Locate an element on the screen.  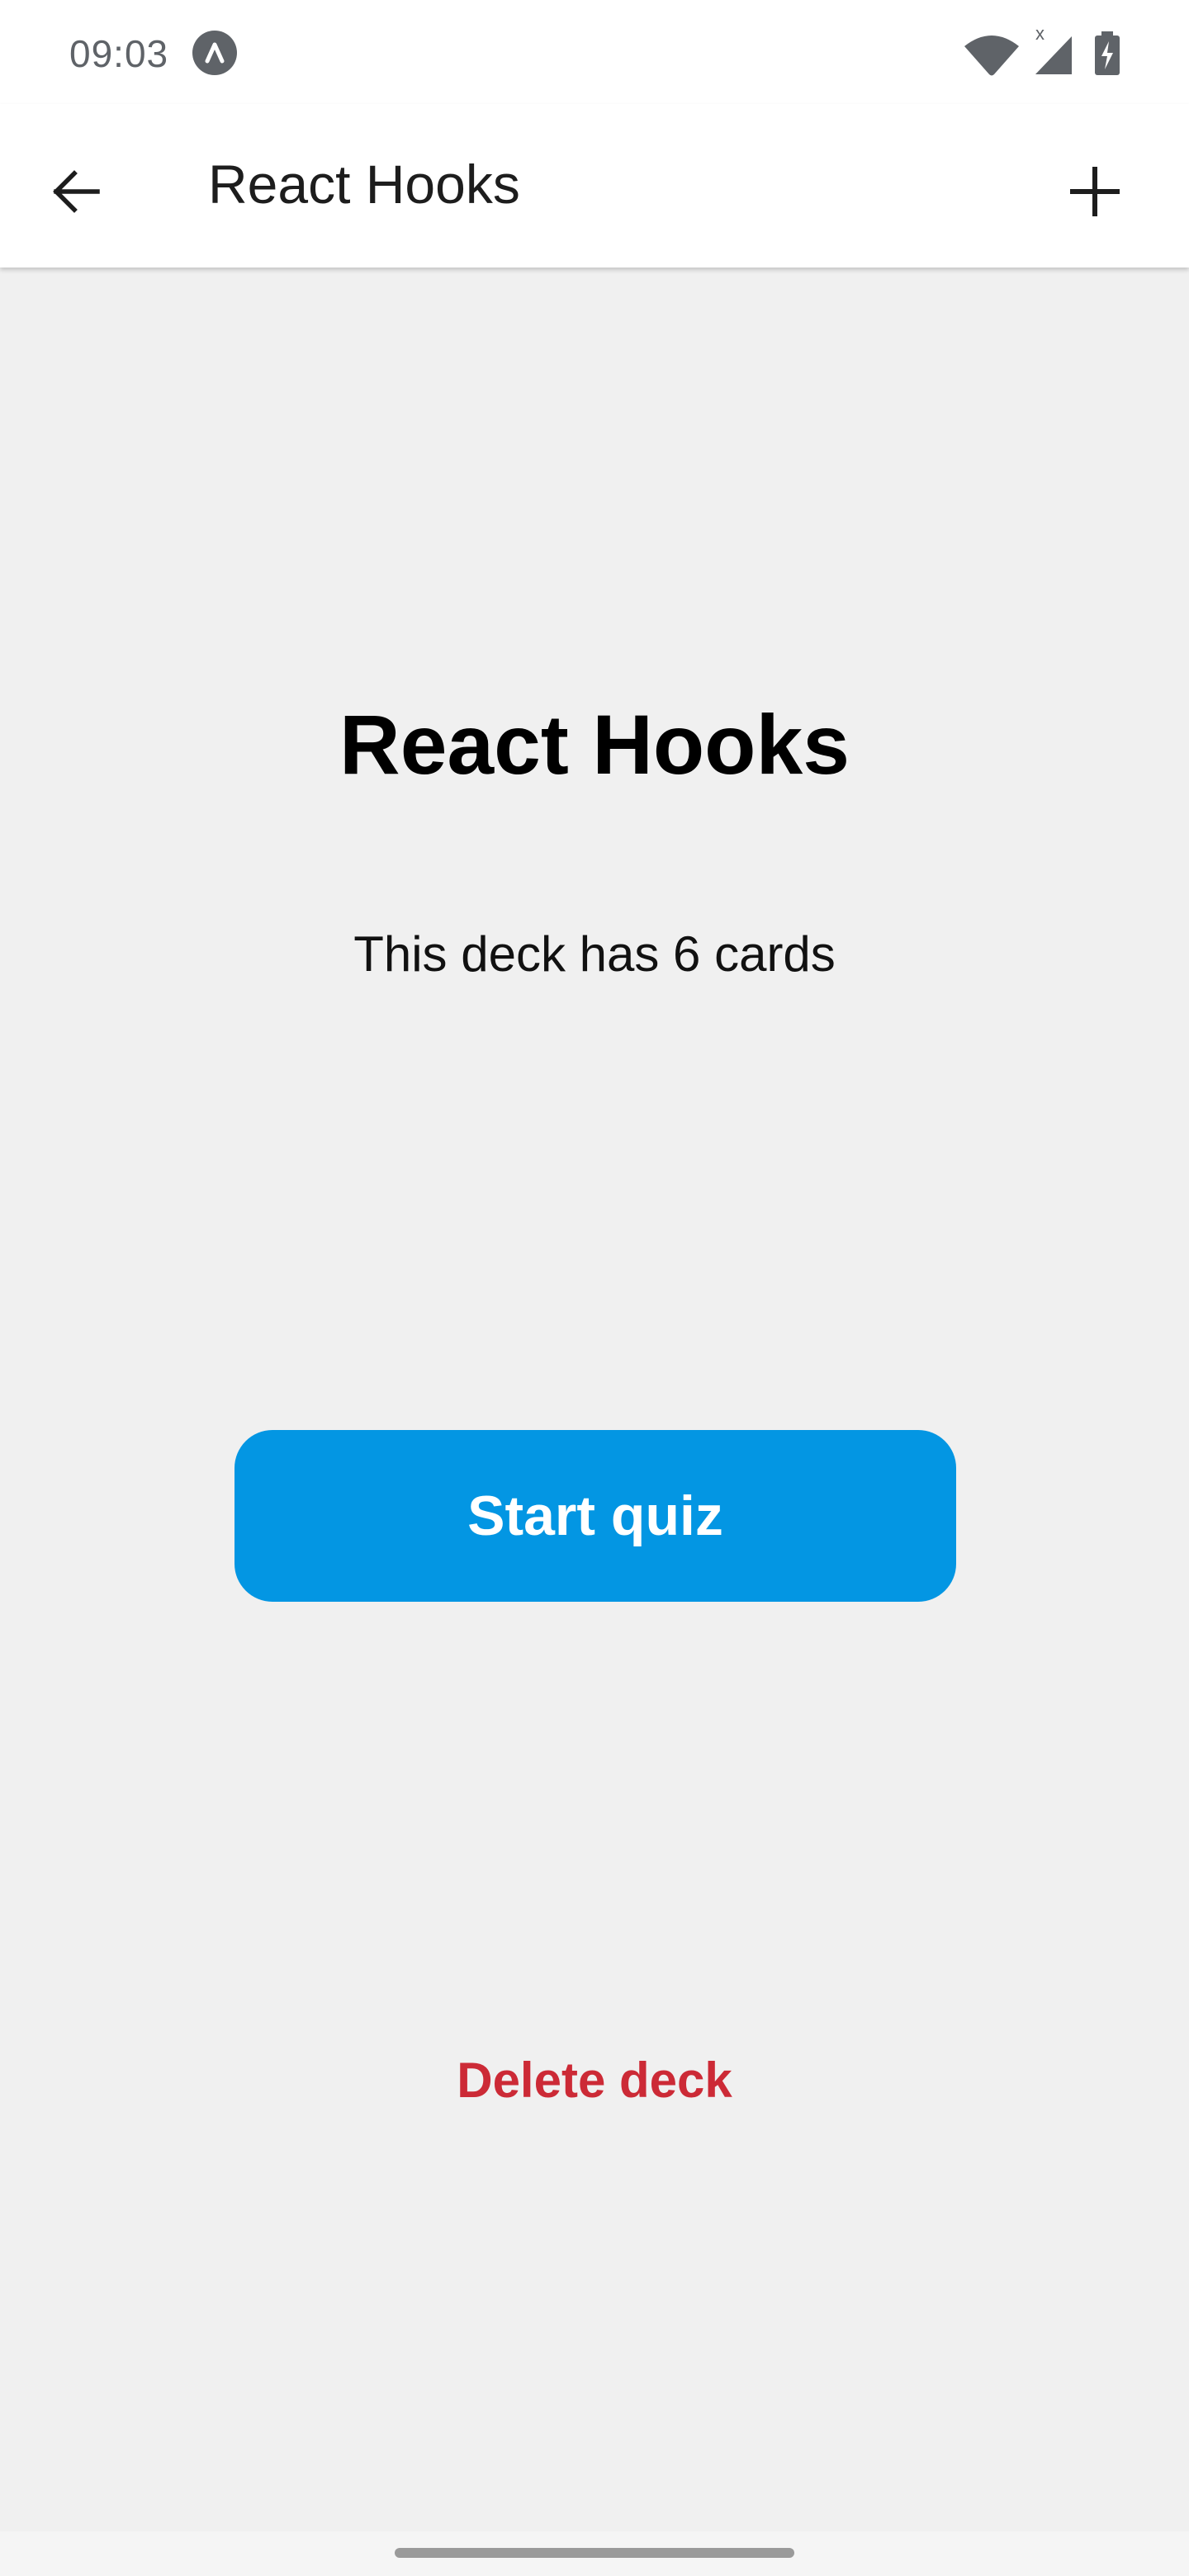
status-bar: 09:03 x is located at coordinates (594, 52).